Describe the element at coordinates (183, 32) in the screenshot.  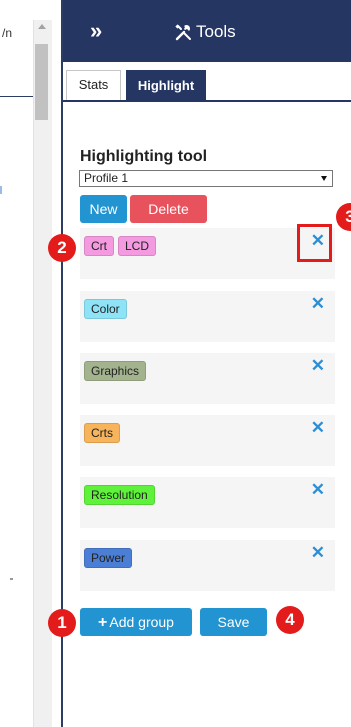
I see `tools-icon` at that location.